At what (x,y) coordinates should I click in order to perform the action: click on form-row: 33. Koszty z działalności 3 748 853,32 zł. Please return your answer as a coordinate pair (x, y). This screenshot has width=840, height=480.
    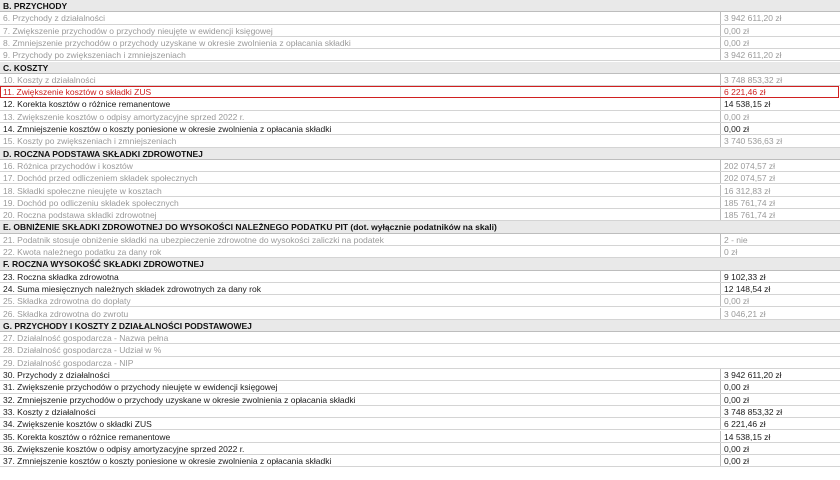
    Looking at the image, I should click on (420, 412).